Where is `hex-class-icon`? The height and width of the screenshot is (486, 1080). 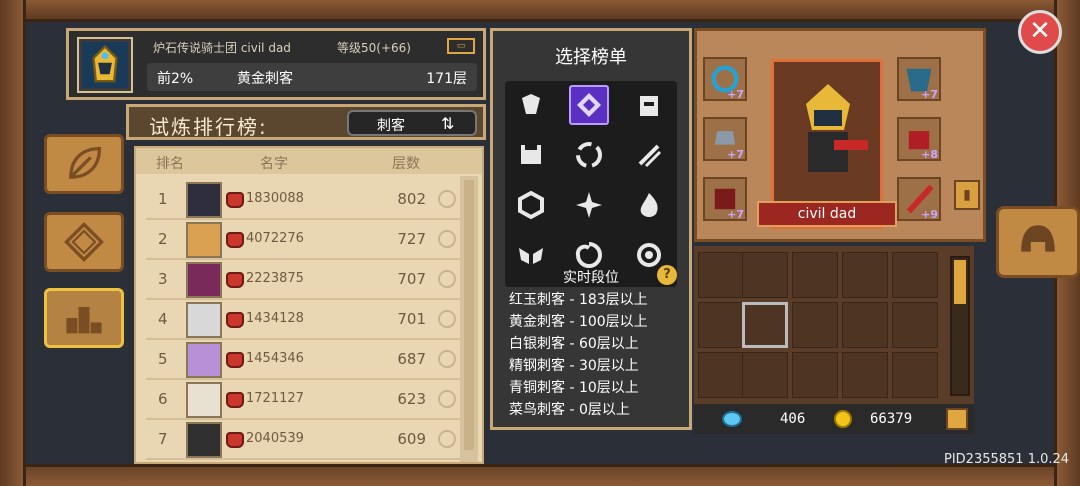 hex-class-icon is located at coordinates (531, 205).